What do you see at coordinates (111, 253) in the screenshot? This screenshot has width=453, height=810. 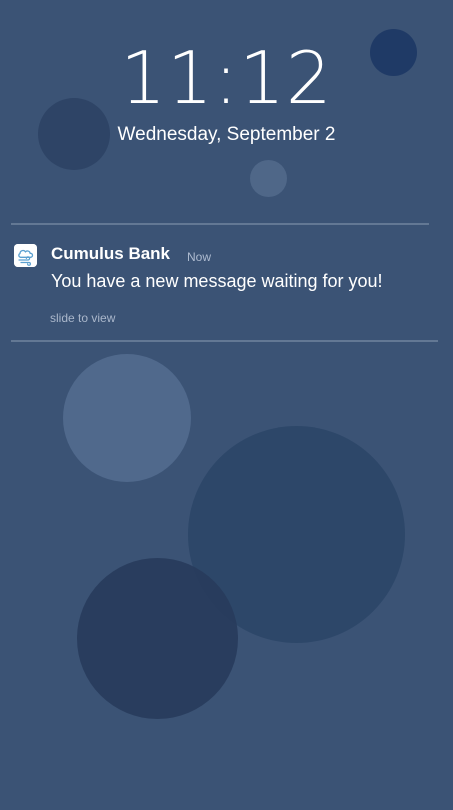 I see `notification-app-name: Cumulus Bank` at bounding box center [111, 253].